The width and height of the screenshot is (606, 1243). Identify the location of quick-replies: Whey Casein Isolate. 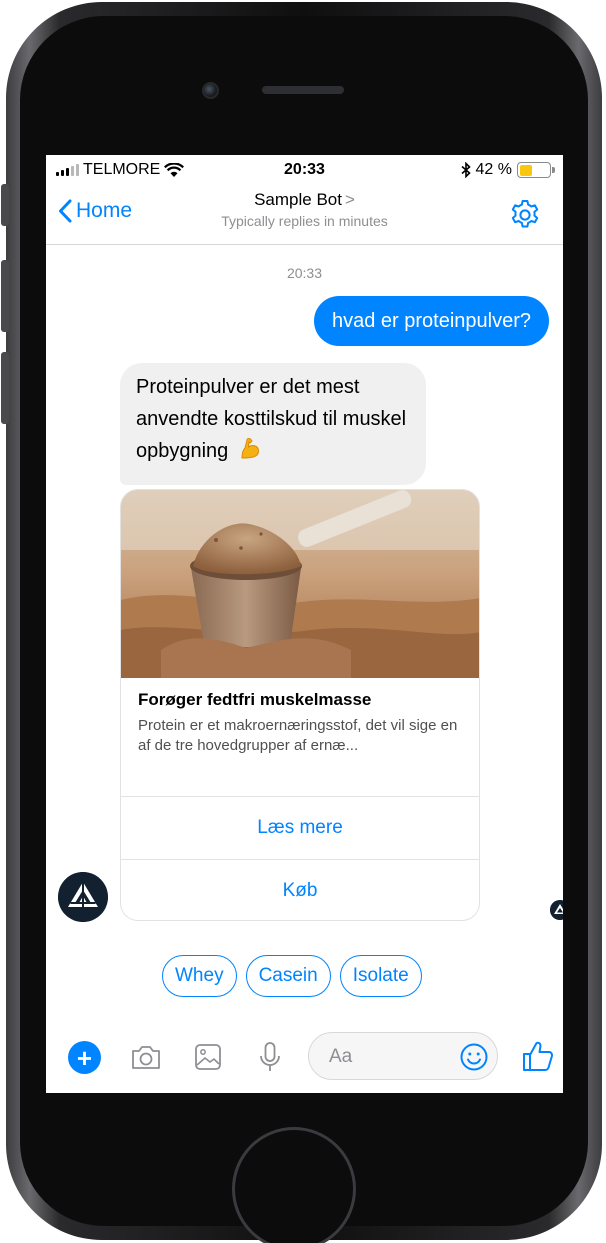
(292, 976).